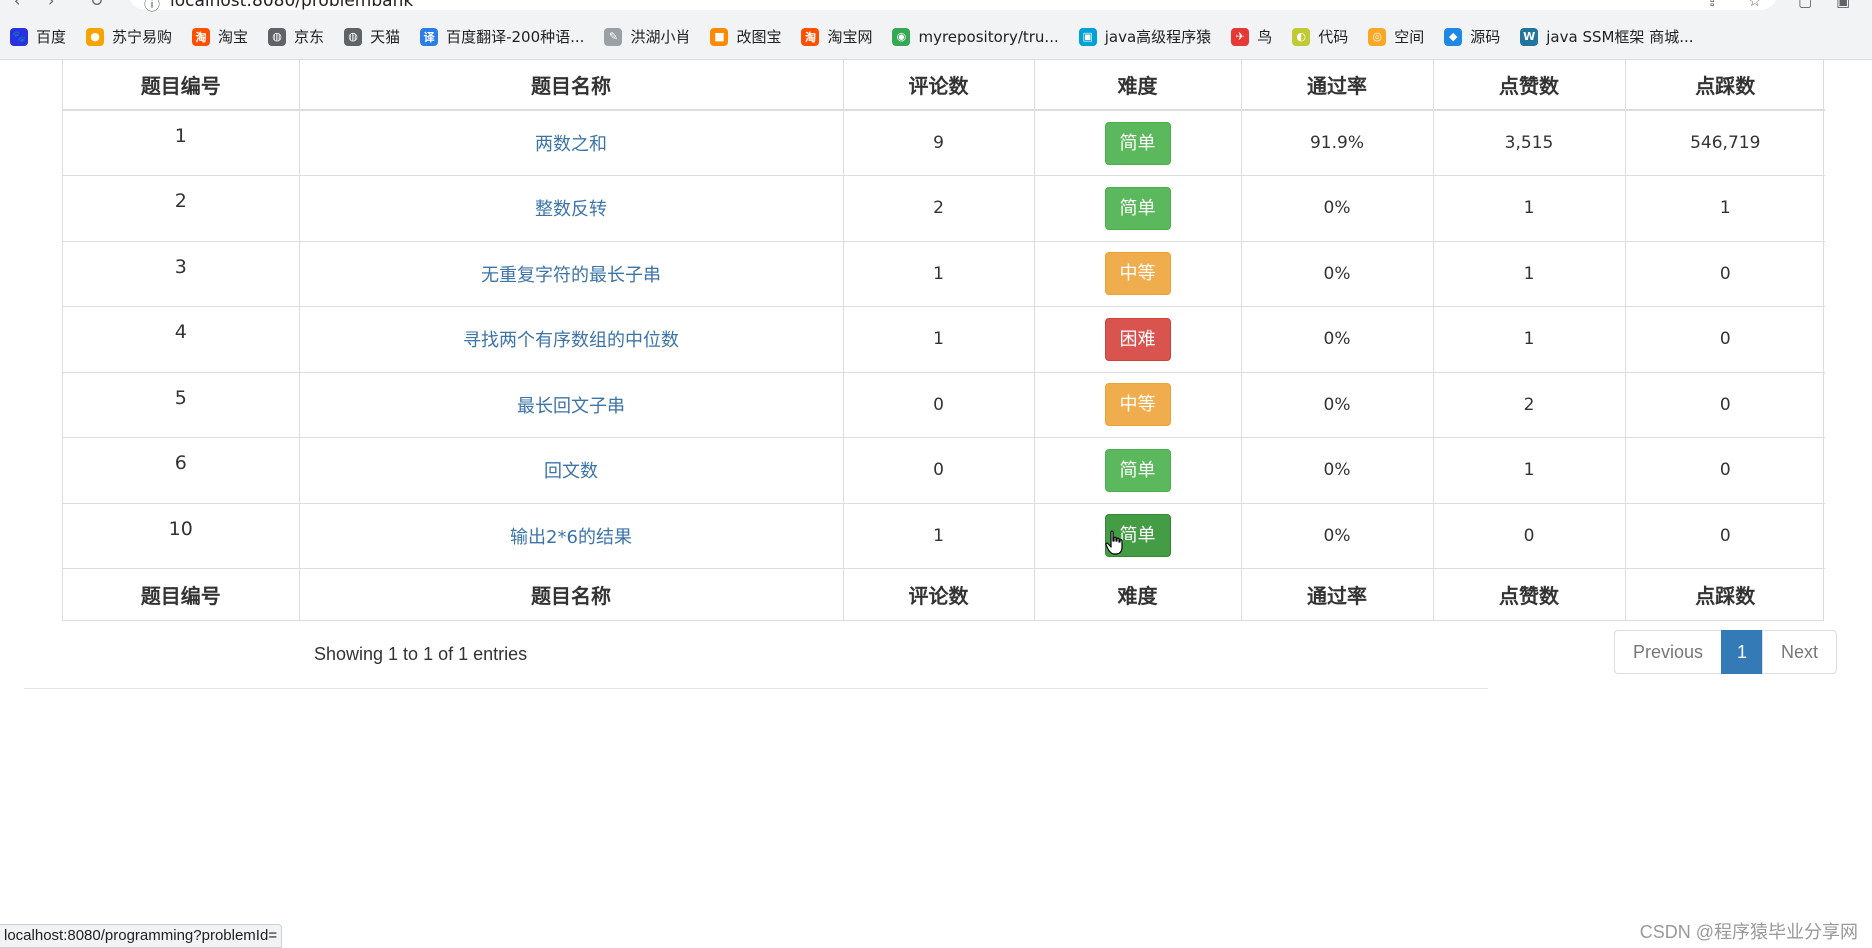 The height and width of the screenshot is (948, 1872). What do you see at coordinates (570, 85) in the screenshot?
I see `header-name: 题目名称` at bounding box center [570, 85].